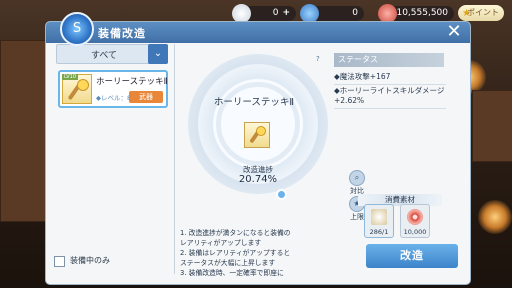 The image size is (512, 288). I want to click on material-scroll: 286/1, so click(379, 221).